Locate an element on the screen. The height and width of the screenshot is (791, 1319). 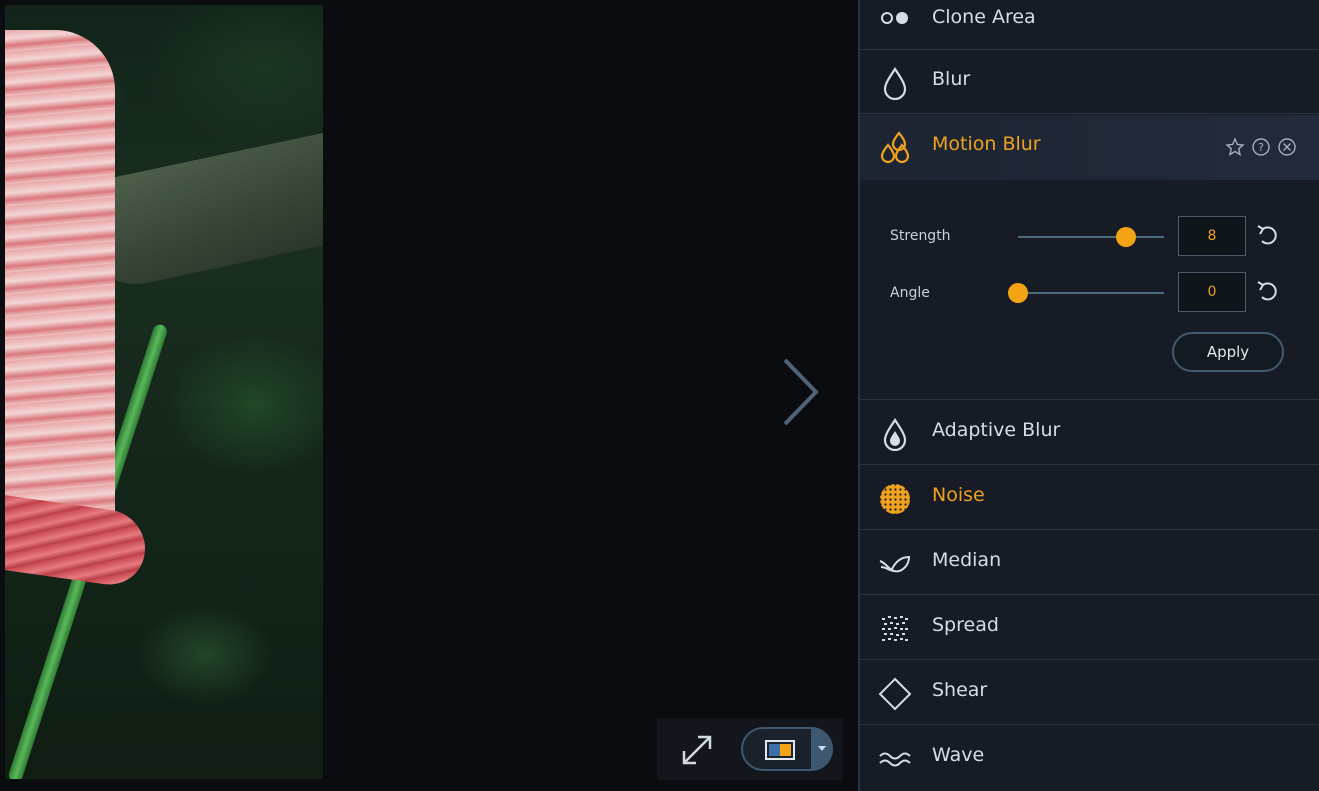
wave-icon is located at coordinates (895, 759).